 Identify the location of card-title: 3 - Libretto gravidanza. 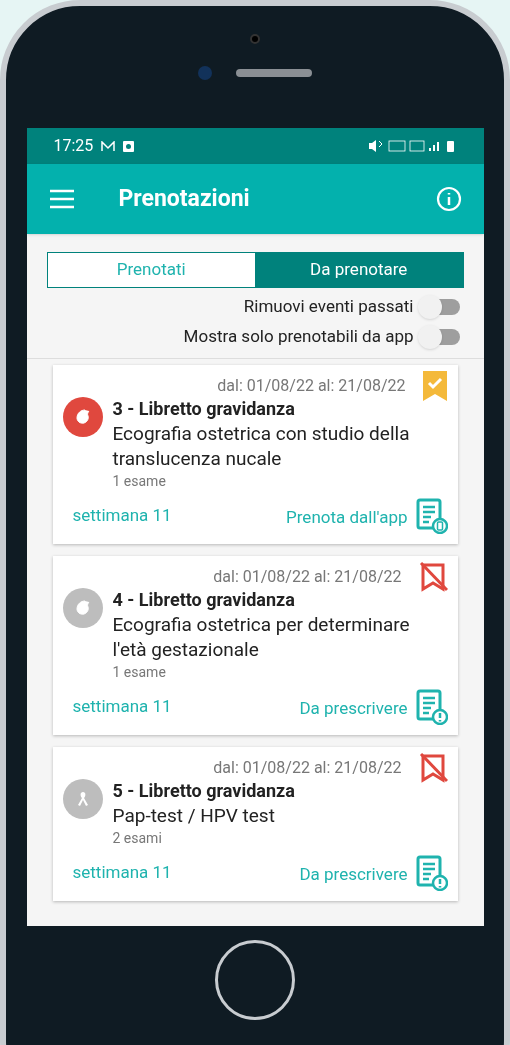
(204, 409).